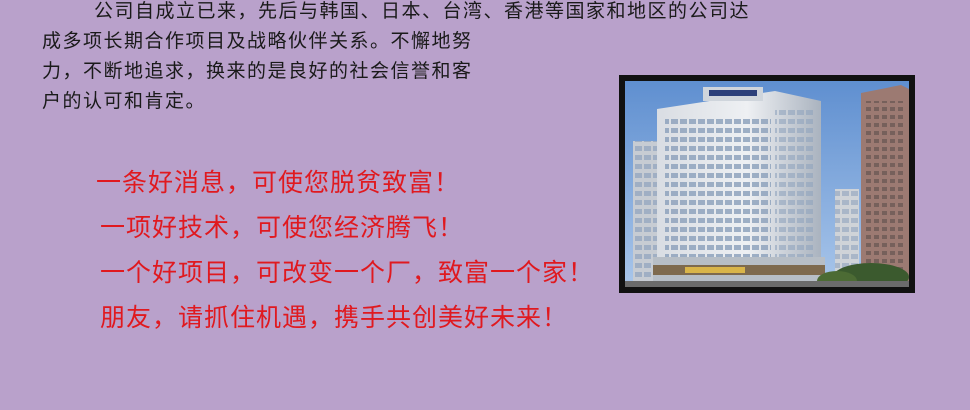  I want to click on slogan-4: 朋友，请抓住机遇，携手共创美好未来！, so click(334, 317).